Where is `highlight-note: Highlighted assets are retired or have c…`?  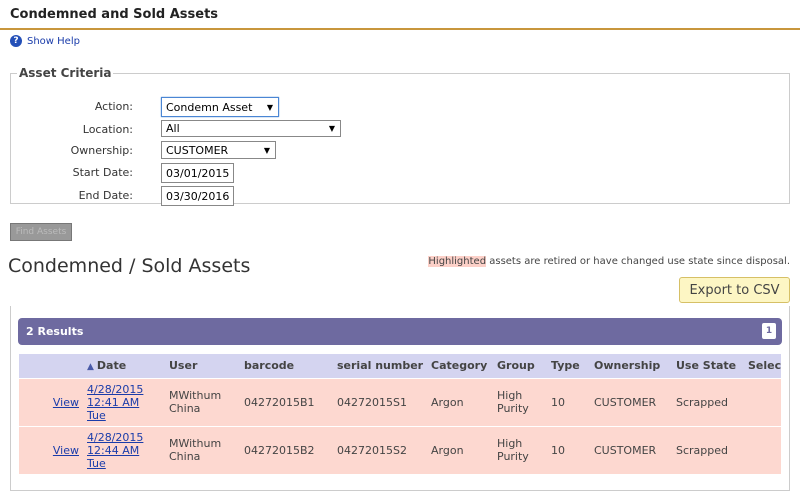 highlight-note: Highlighted assets are retired or have c… is located at coordinates (609, 261).